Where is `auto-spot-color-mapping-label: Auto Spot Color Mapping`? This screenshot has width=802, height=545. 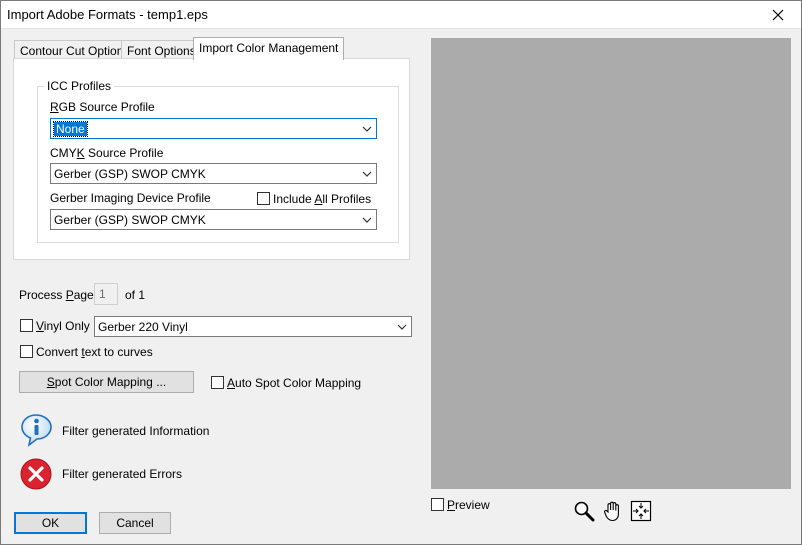 auto-spot-color-mapping-label: Auto Spot Color Mapping is located at coordinates (294, 383).